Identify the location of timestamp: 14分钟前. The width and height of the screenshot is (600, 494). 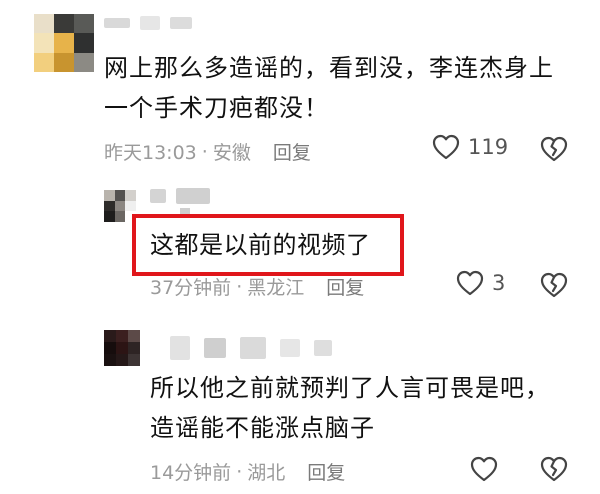
(191, 473).